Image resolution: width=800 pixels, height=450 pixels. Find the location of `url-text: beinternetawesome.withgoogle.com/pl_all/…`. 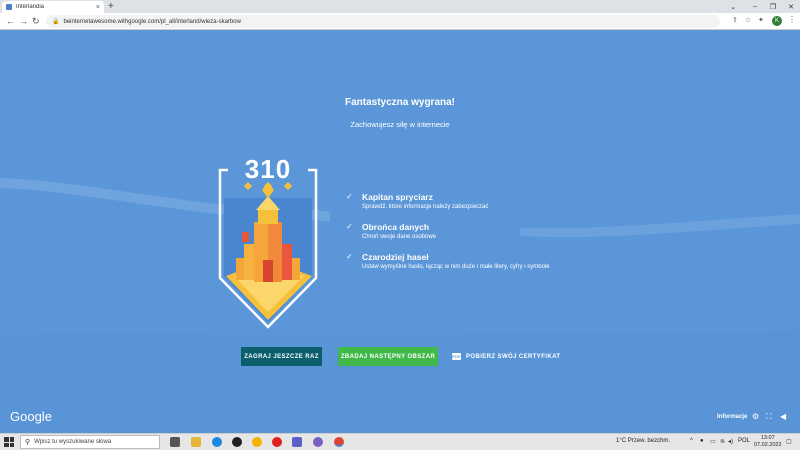

url-text: beinternetawesome.withgoogle.com/pl_all/… is located at coordinates (151, 22).